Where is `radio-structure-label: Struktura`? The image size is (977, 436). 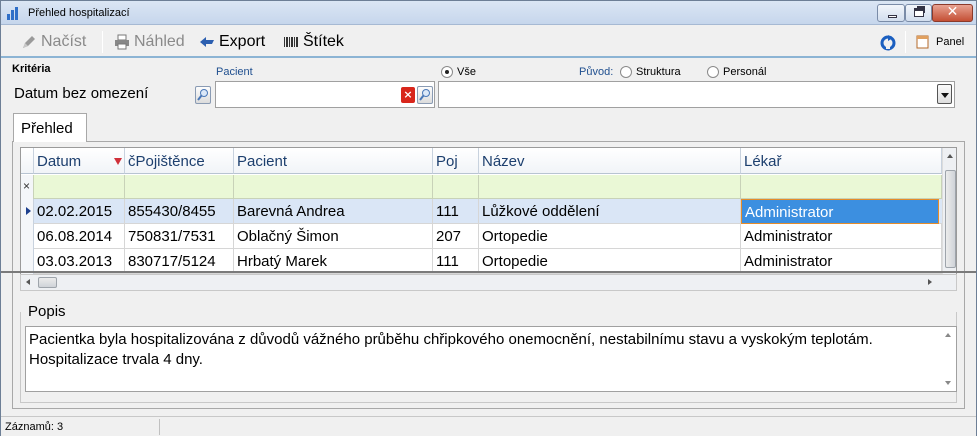
radio-structure-label: Struktura is located at coordinates (658, 72).